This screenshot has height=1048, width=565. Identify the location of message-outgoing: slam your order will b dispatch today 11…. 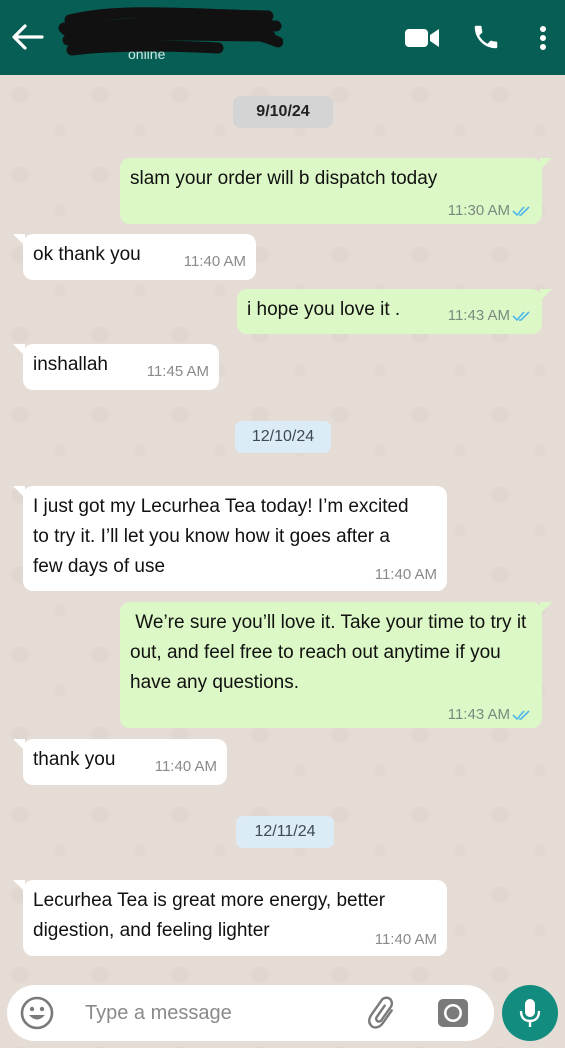
(336, 191).